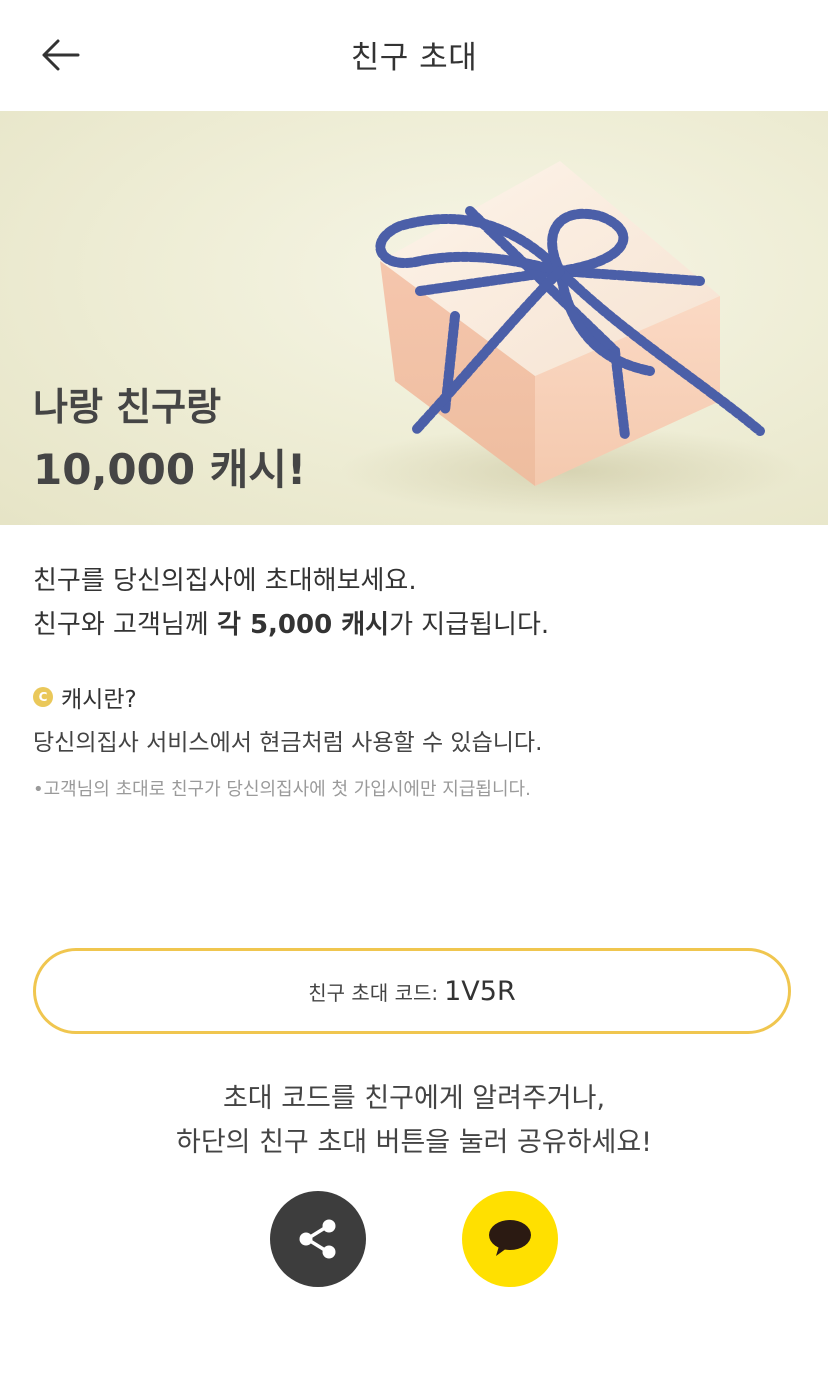  I want to click on kakaotalk-icon, so click(510, 1238).